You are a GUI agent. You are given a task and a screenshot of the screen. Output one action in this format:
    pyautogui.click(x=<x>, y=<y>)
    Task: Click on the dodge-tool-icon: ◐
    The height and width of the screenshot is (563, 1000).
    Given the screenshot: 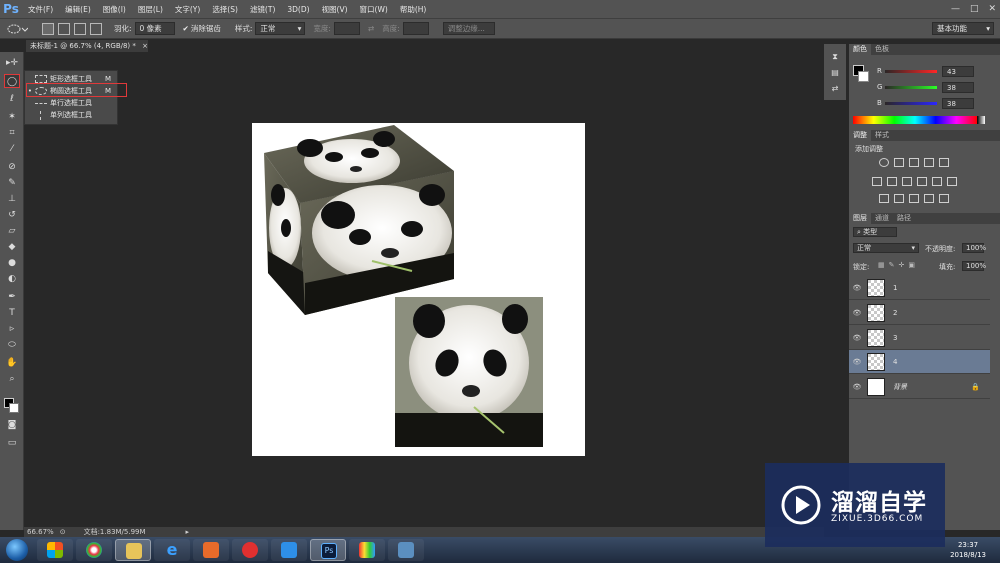 What is the action you would take?
    pyautogui.click(x=12, y=279)
    